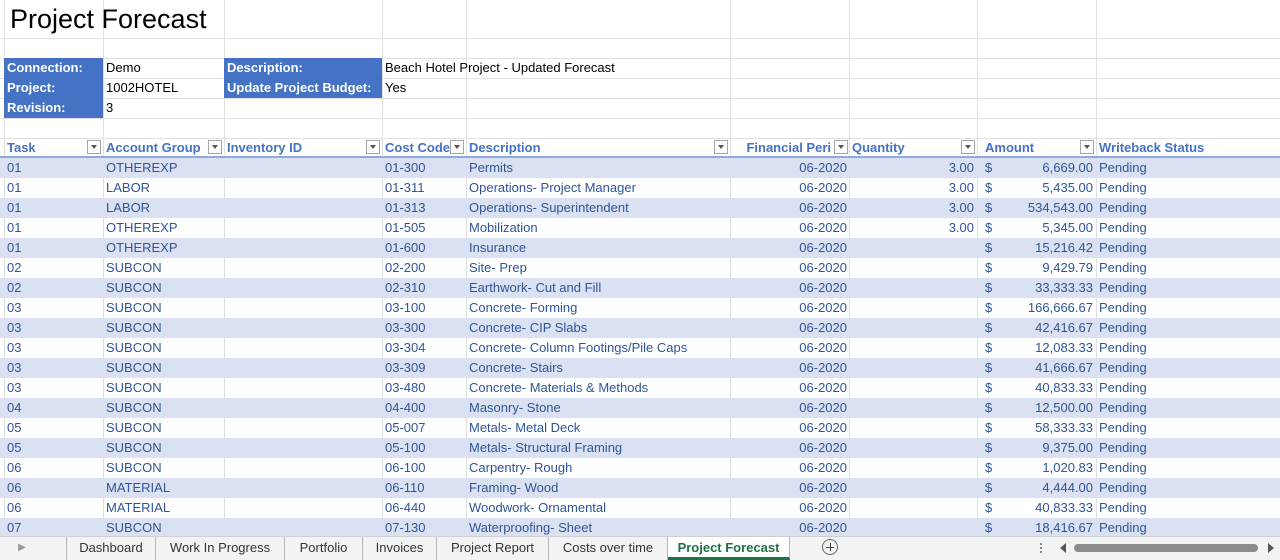 The height and width of the screenshot is (560, 1280). Describe the element at coordinates (1045, 448) in the screenshot. I see `amount-cell: 9,375.00` at that location.